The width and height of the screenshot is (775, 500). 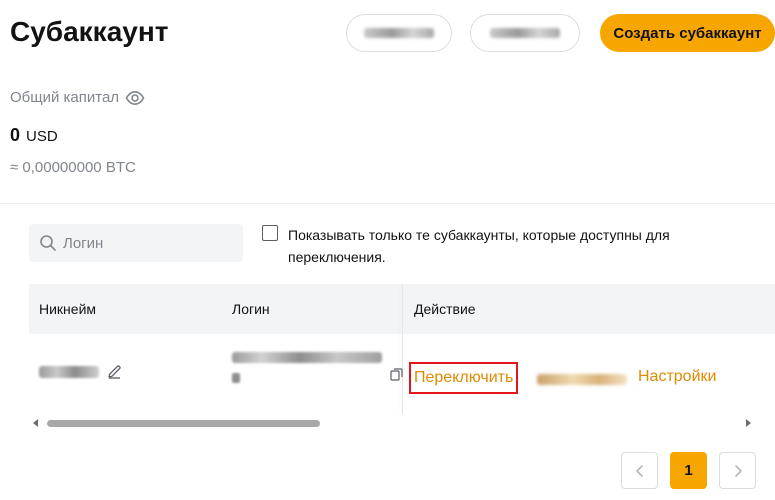 What do you see at coordinates (65, 97) in the screenshot?
I see `total-capital-text: Общий капитал` at bounding box center [65, 97].